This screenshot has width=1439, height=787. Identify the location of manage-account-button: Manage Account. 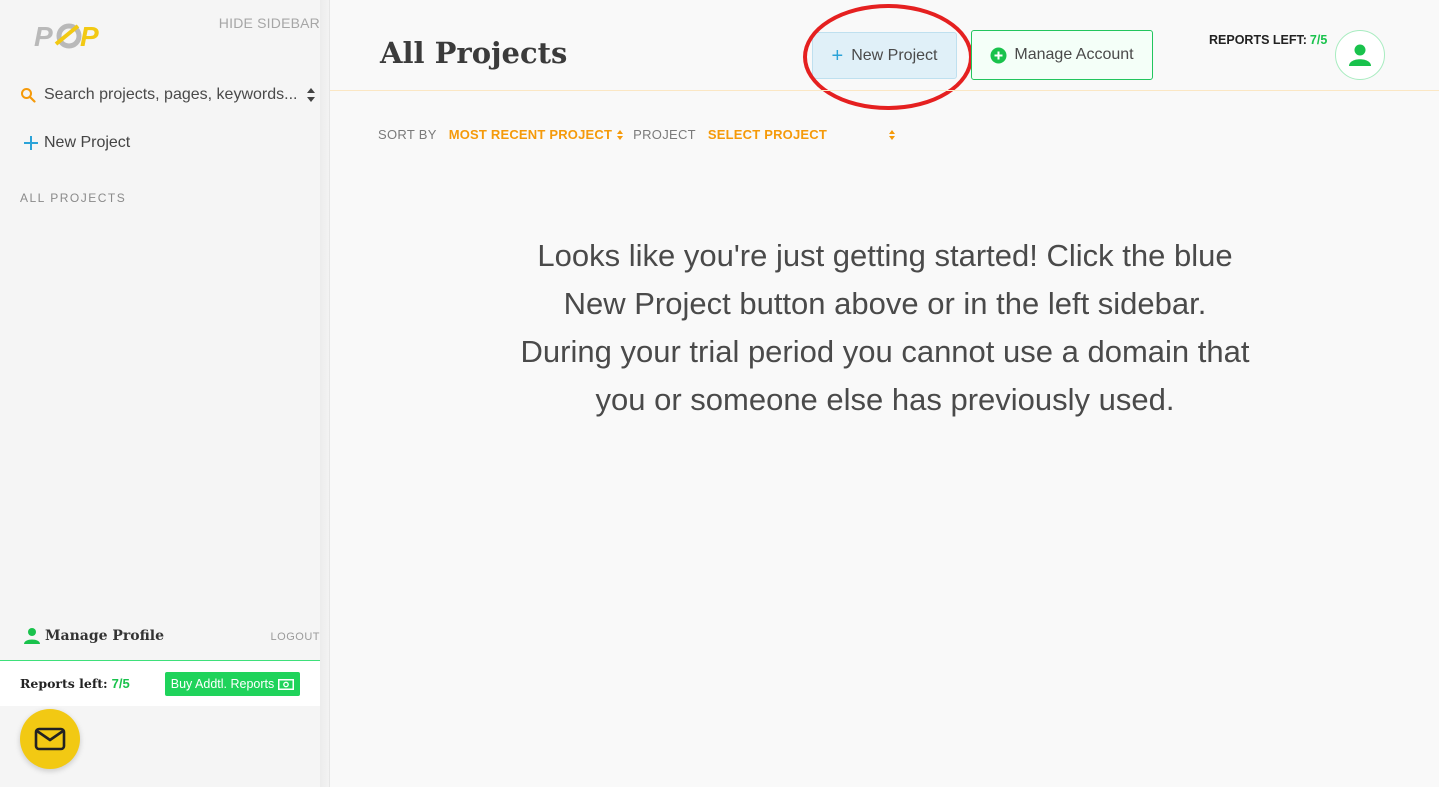
(1062, 55).